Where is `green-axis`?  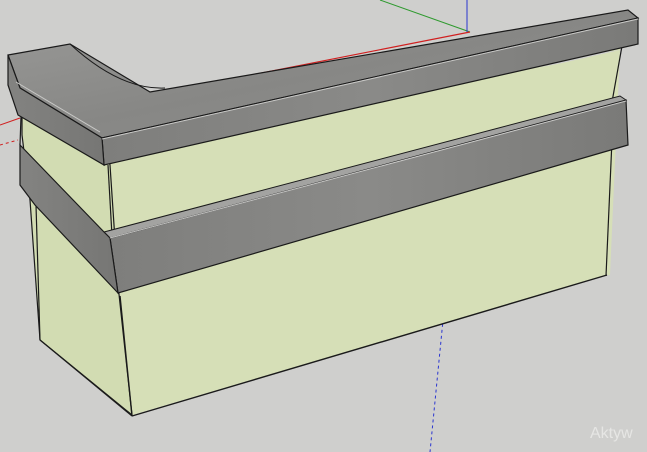 green-axis is located at coordinates (425, 16).